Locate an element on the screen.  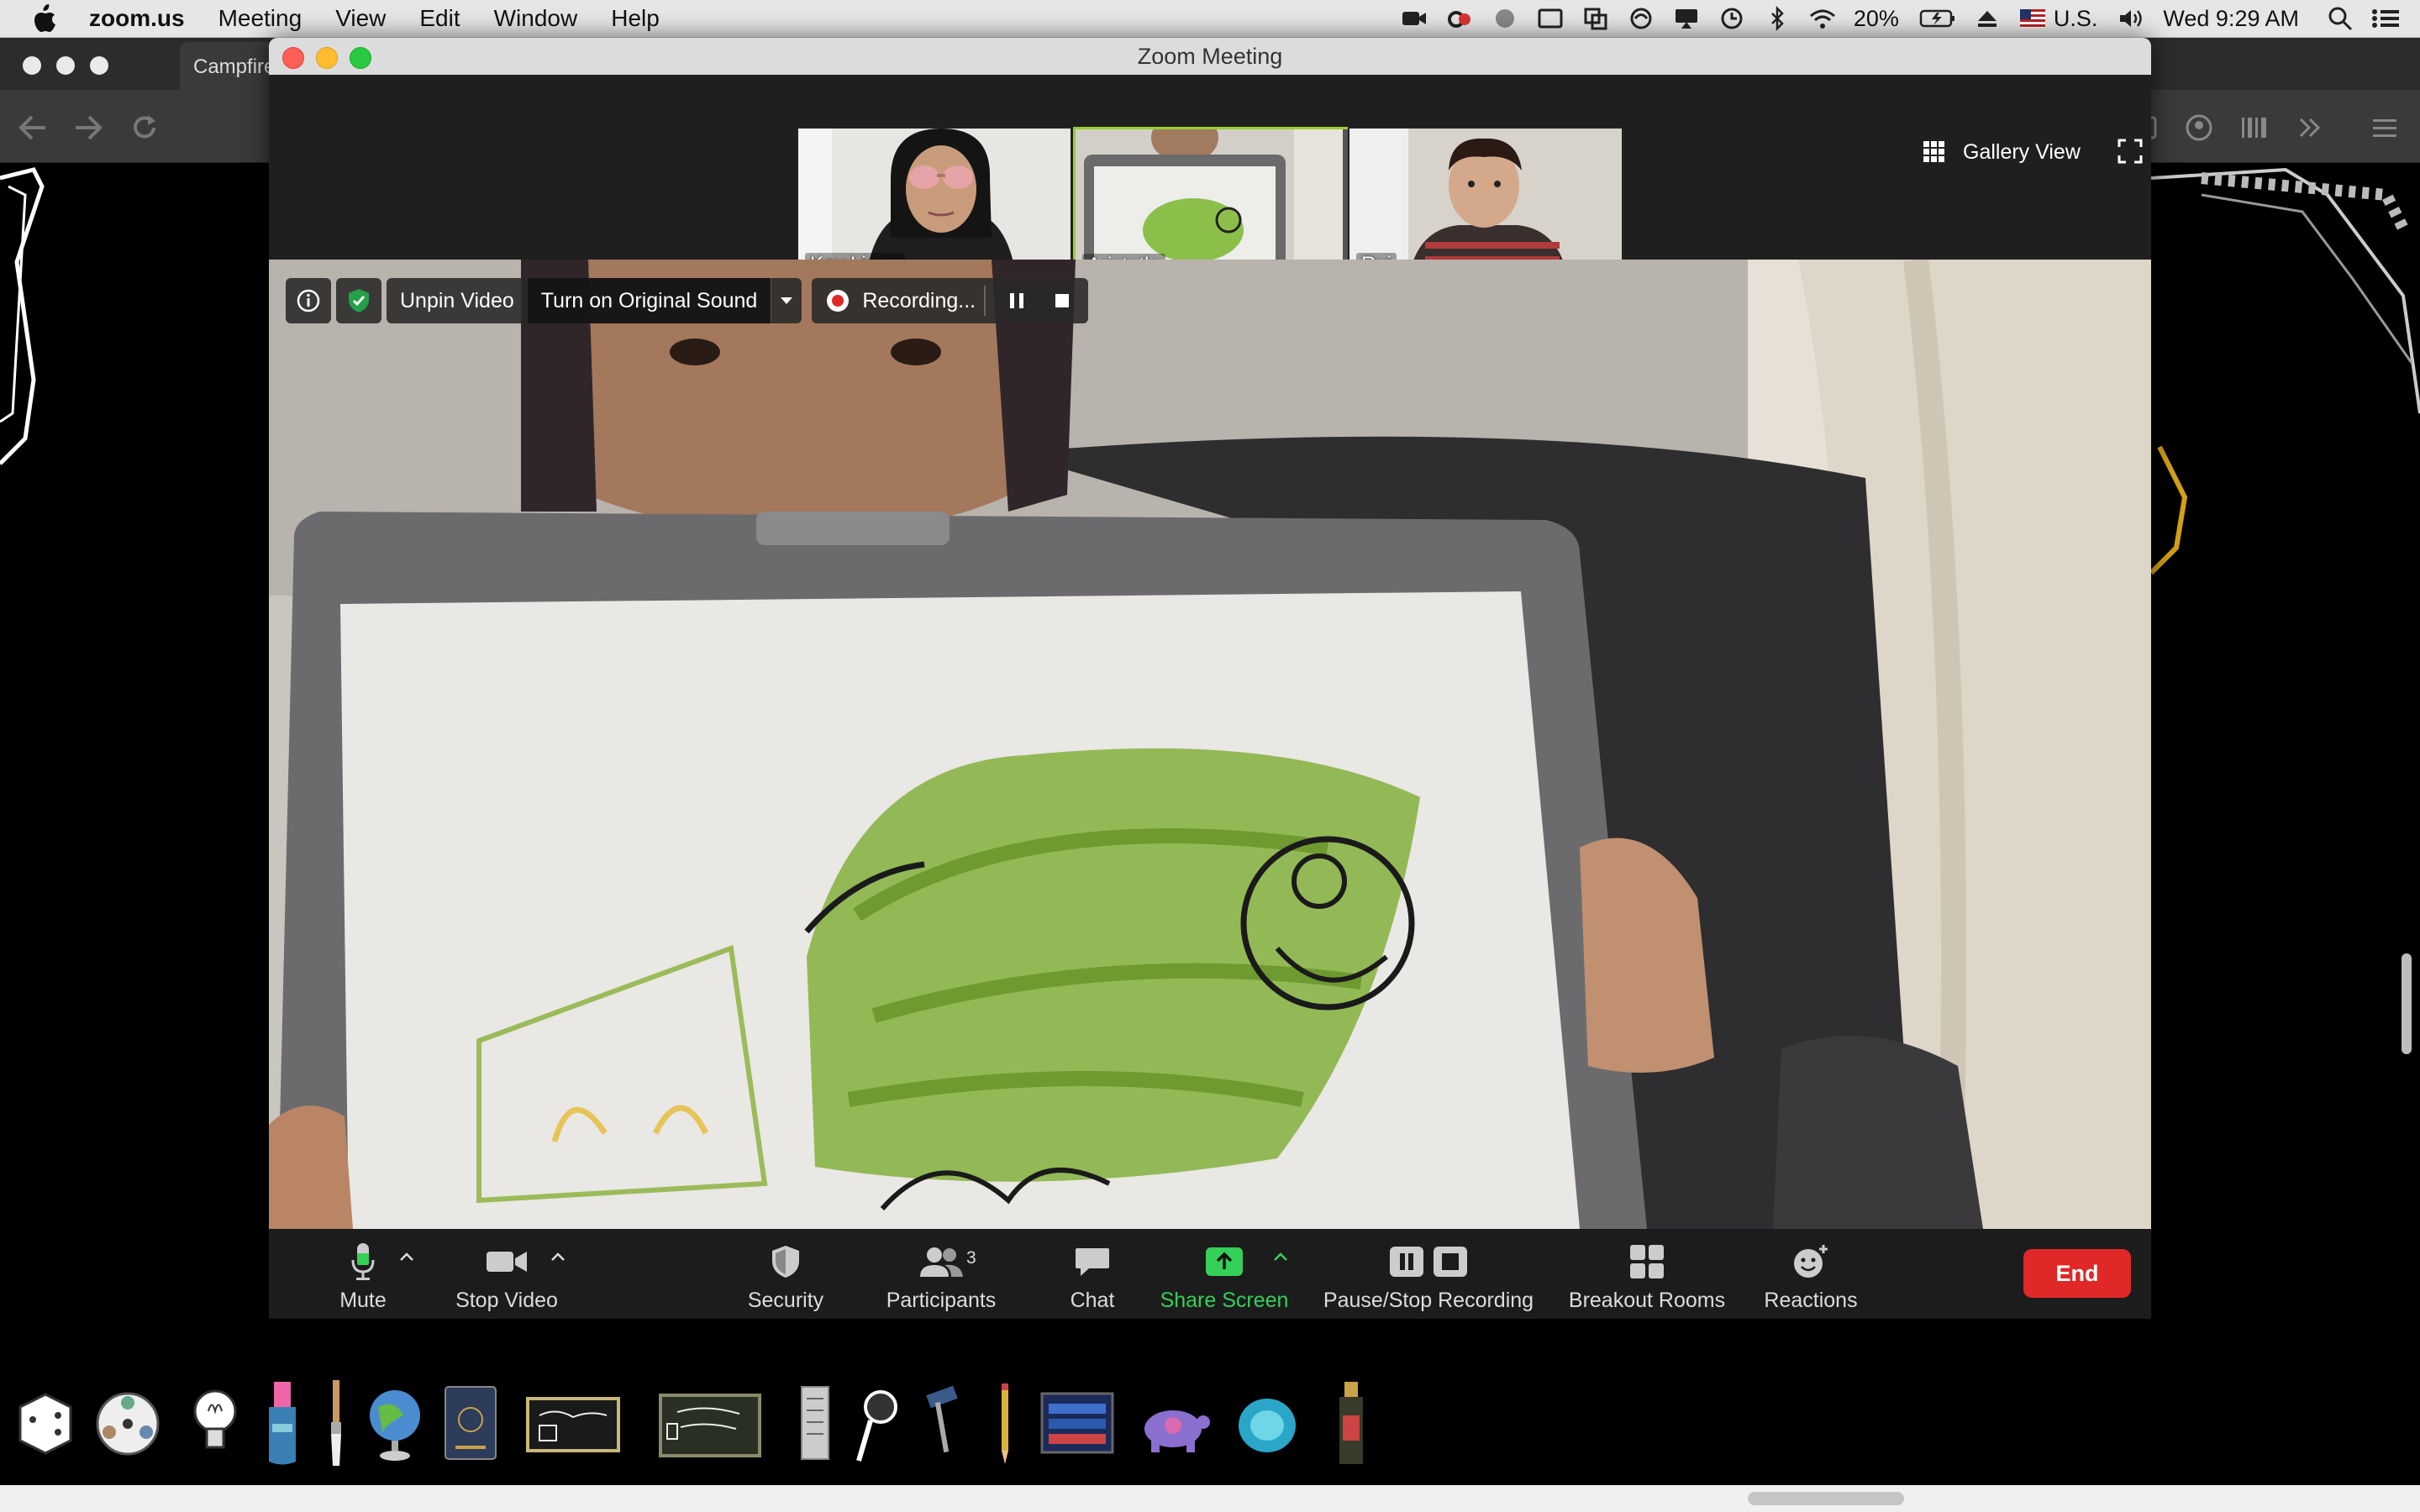
unpin-video-button: Unpin Video is located at coordinates (457, 301).